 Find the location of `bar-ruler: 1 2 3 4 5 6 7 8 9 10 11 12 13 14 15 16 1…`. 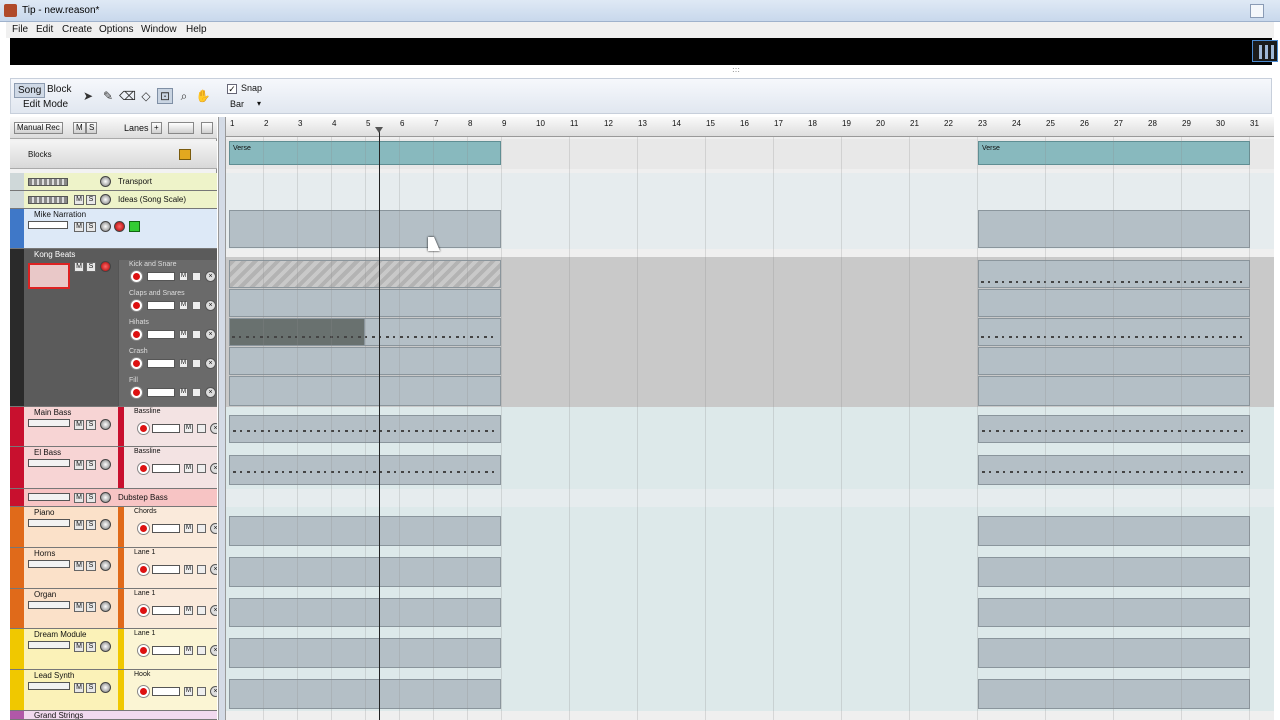

bar-ruler: 1 2 3 4 5 6 7 8 9 10 11 12 13 14 15 16 1… is located at coordinates (750, 127).